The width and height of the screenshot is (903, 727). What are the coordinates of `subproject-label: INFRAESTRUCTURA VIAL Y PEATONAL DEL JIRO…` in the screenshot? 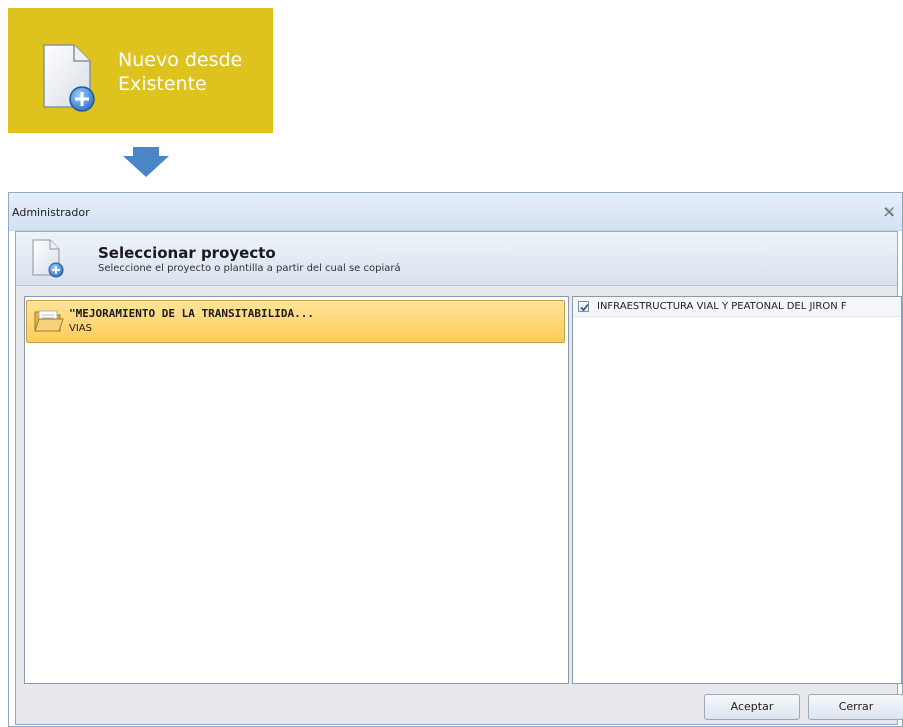 It's located at (722, 306).